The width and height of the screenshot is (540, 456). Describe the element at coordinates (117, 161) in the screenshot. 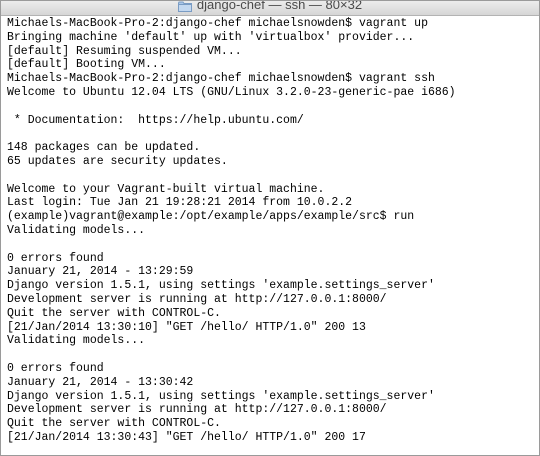

I see `terminal-line: 65 updates are security updates.` at that location.